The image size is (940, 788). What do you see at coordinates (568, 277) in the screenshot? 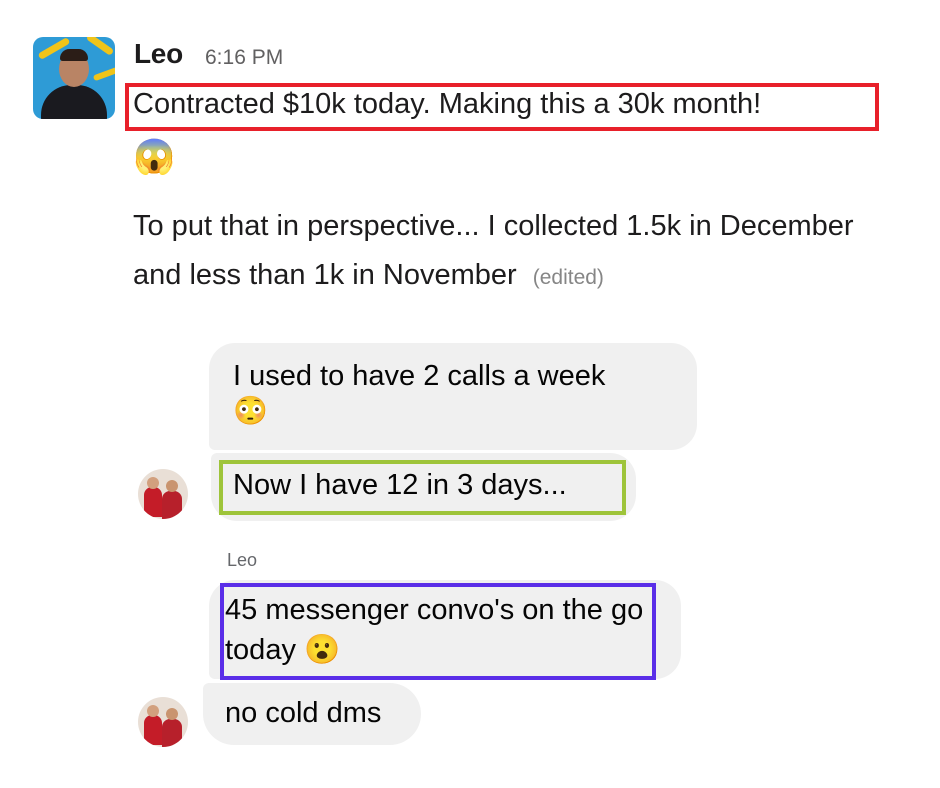
I see `edited-label: (edited)` at bounding box center [568, 277].